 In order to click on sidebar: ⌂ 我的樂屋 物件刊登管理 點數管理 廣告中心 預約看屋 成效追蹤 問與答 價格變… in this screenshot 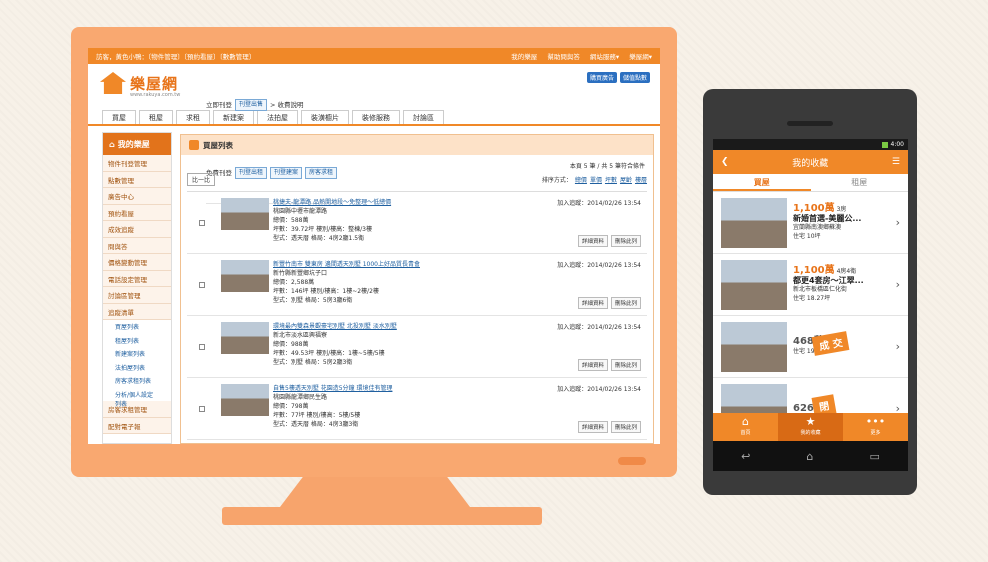, I will do `click(137, 288)`.